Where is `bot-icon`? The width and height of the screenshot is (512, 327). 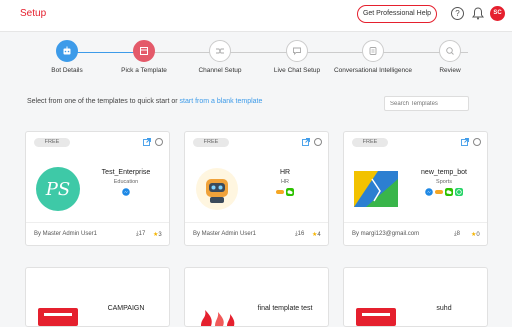
bot-icon is located at coordinates (67, 51).